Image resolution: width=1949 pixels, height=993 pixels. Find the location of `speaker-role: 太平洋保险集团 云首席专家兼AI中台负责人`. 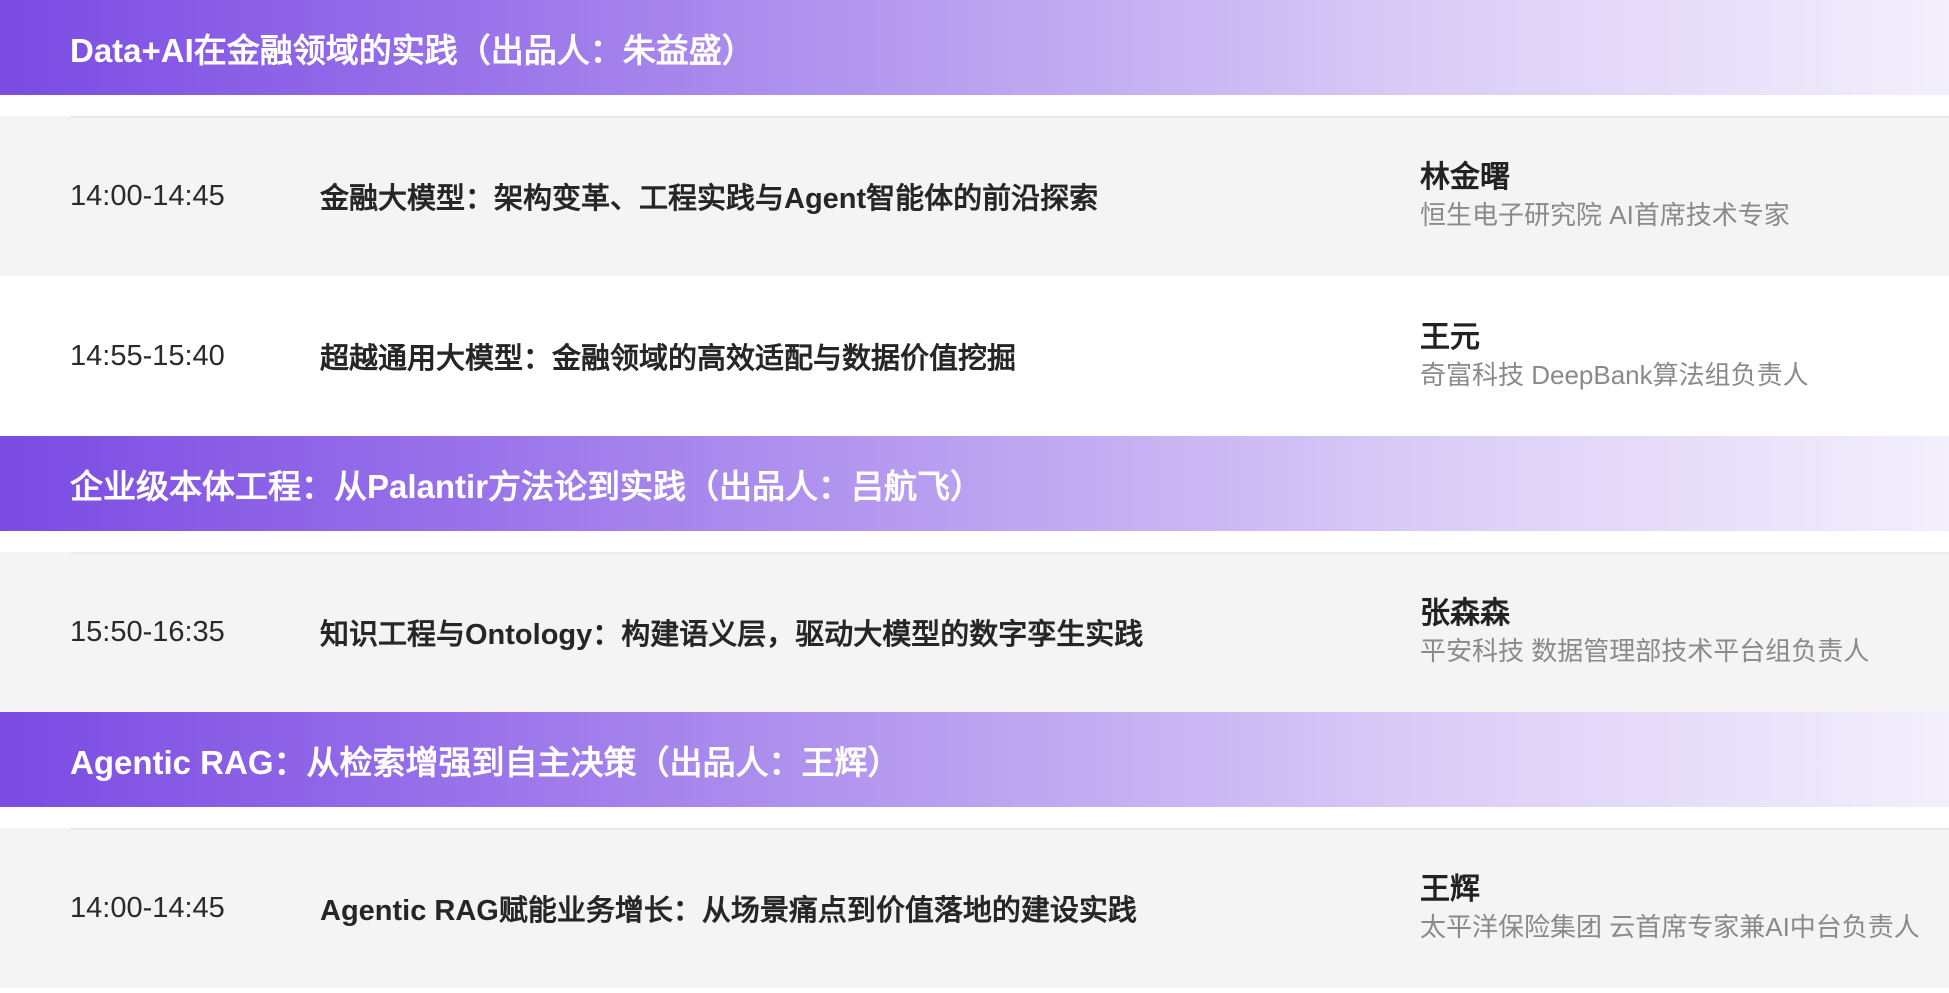

speaker-role: 太平洋保险集团 云首席专家兼AI中台负责人 is located at coordinates (1670, 927).